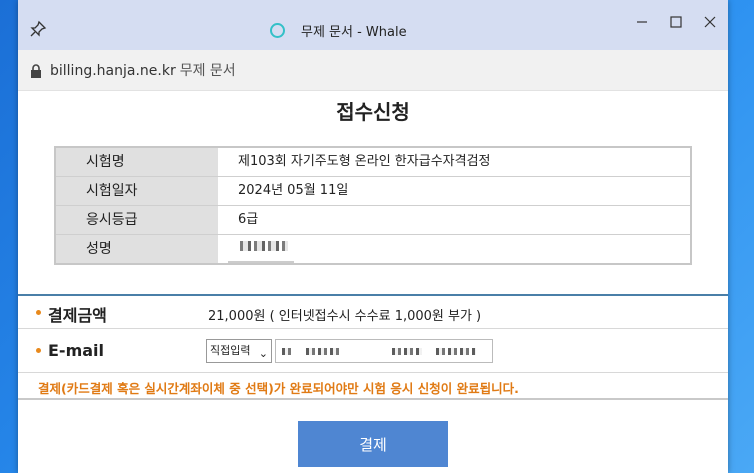 This screenshot has width=754, height=473. What do you see at coordinates (676, 22) in the screenshot?
I see `maximize-icon` at bounding box center [676, 22].